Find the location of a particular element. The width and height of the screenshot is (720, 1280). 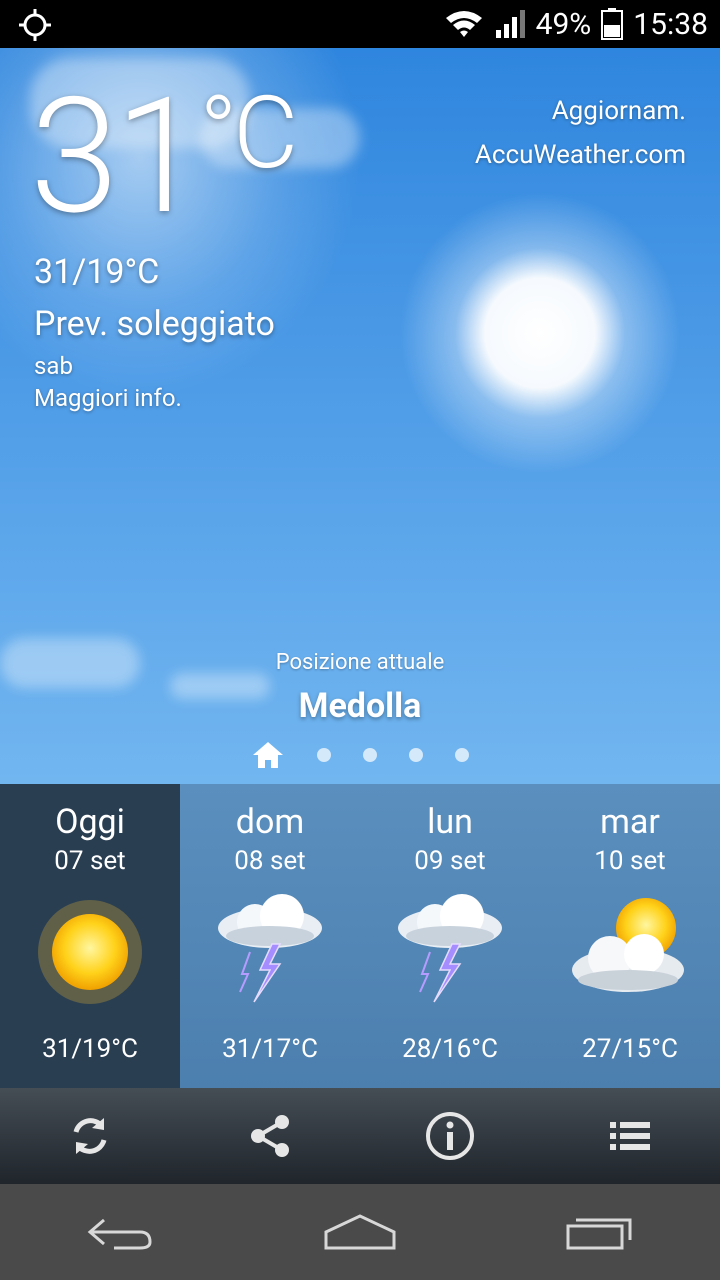

partly-cloudy-icon is located at coordinates (628, 945).